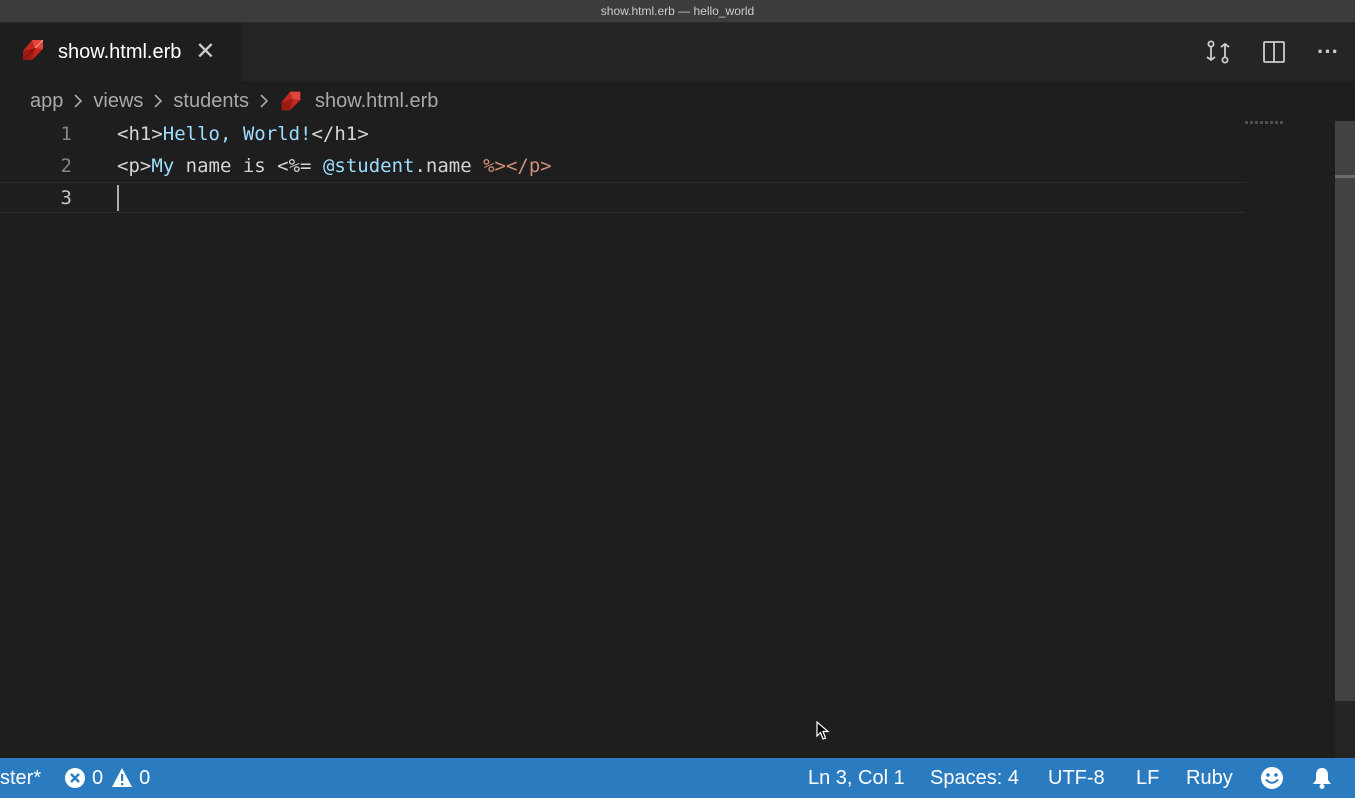 The image size is (1355, 798). What do you see at coordinates (107, 778) in the screenshot?
I see `status-problems: 0 0` at bounding box center [107, 778].